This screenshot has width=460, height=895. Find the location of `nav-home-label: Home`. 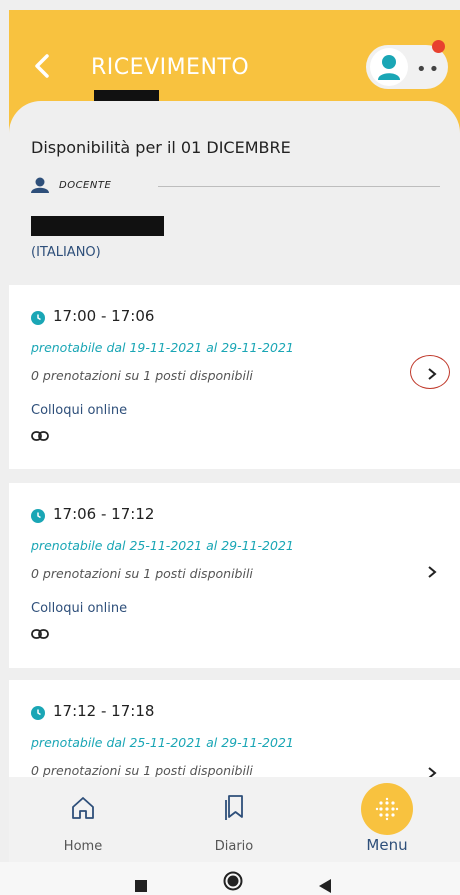

nav-home-label: Home is located at coordinates (83, 846).